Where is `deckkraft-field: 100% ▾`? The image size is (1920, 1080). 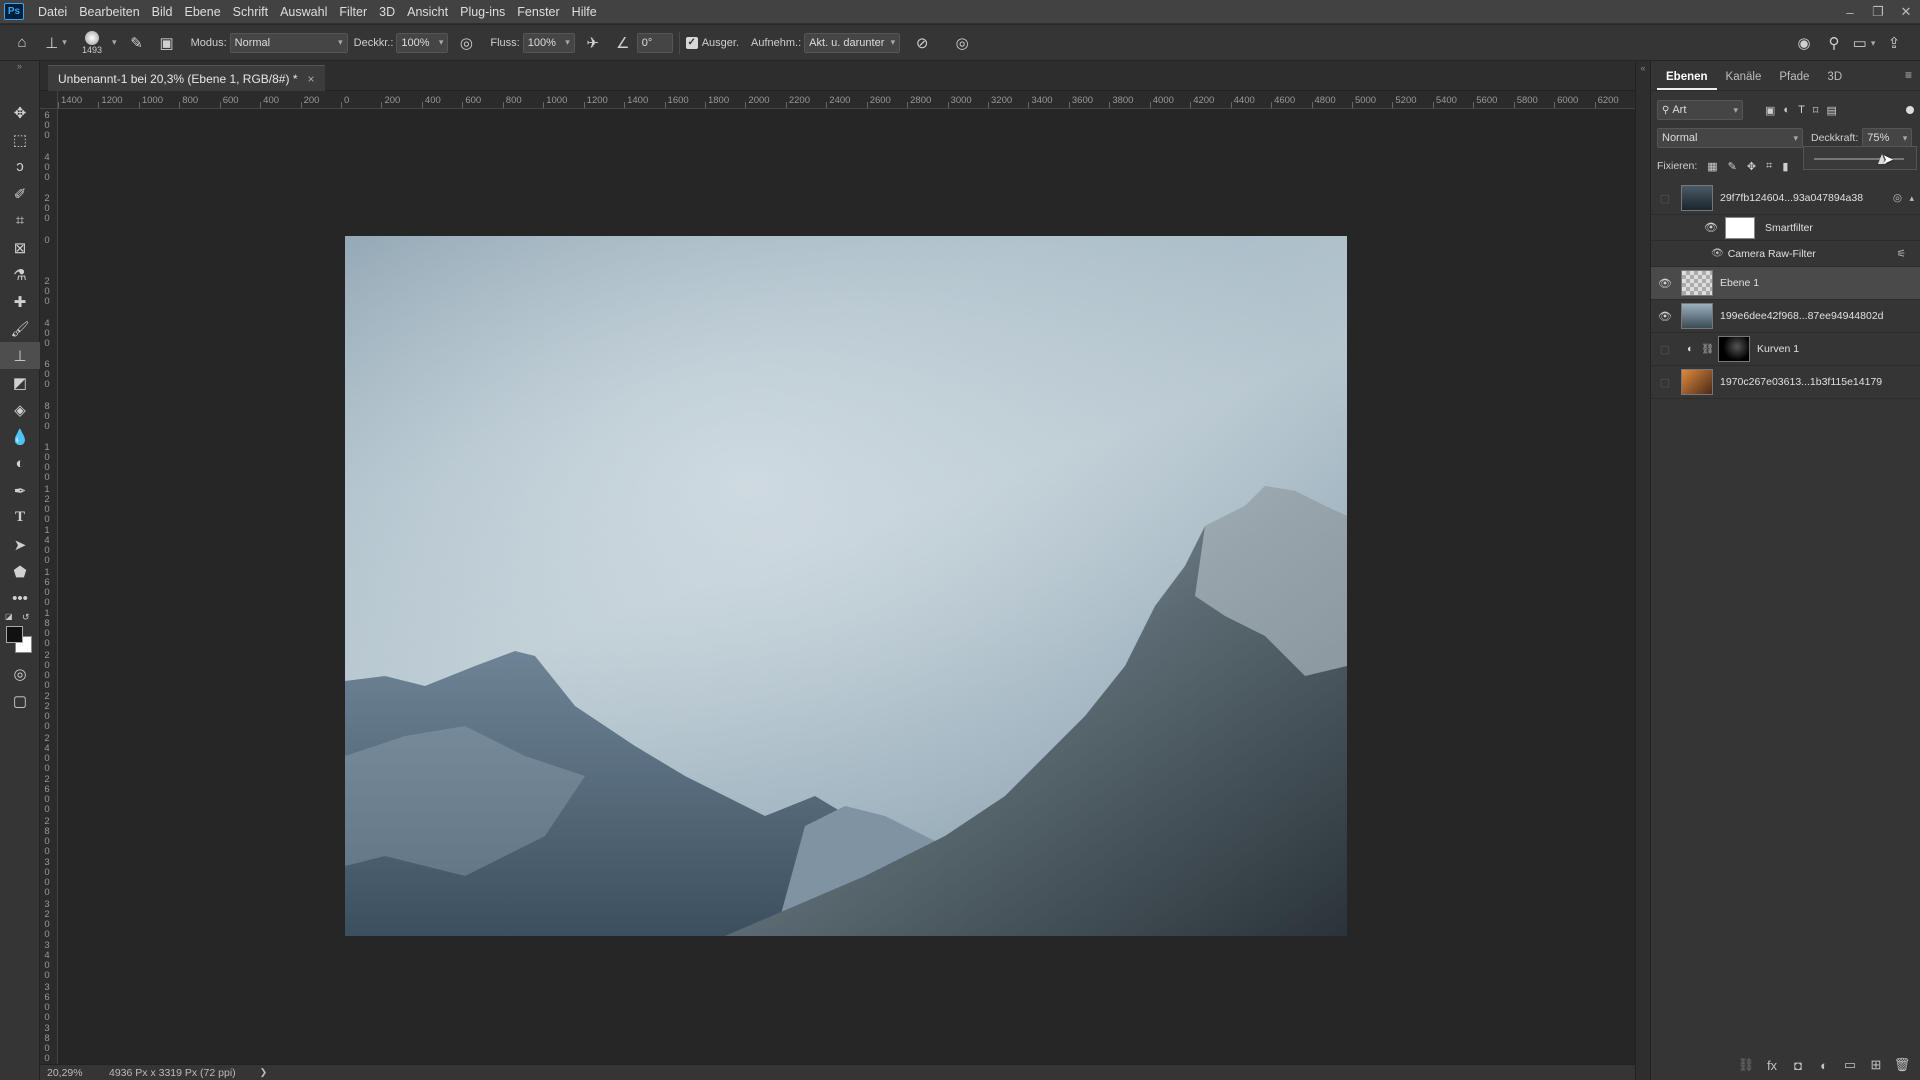
deckkraft-field: 100% ▾ is located at coordinates (422, 42).